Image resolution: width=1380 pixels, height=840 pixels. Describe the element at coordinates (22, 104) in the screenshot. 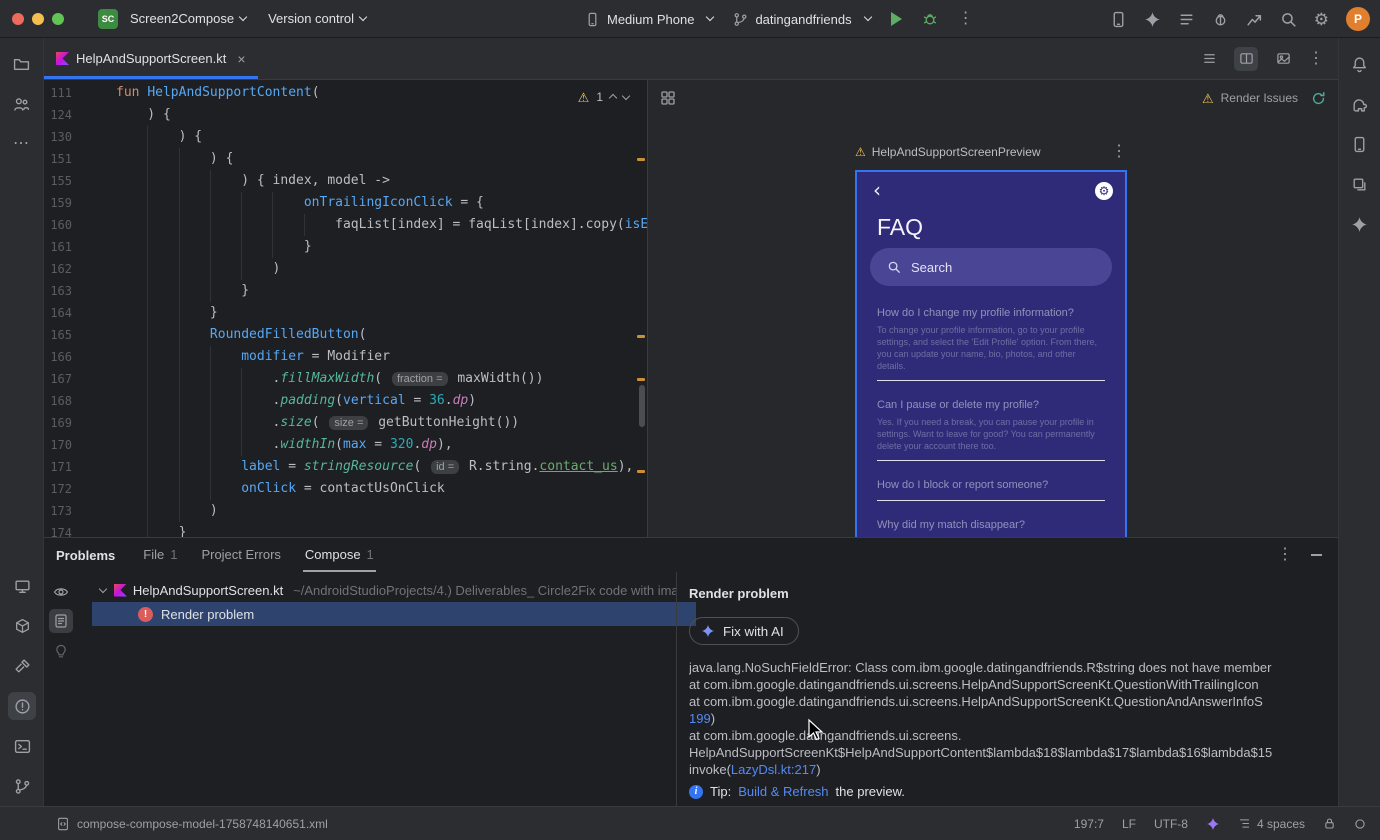

I see `commit-tool-button` at that location.